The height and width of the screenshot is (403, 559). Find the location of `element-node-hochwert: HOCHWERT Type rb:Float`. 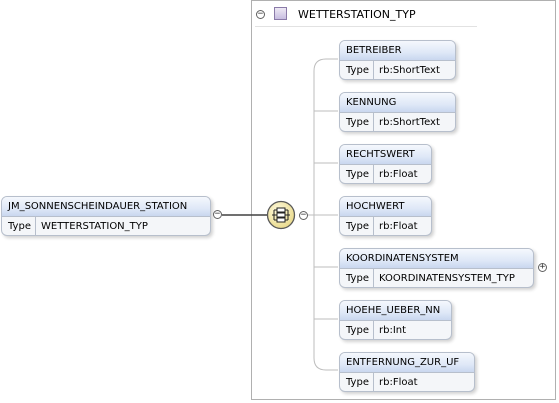

element-node-hochwert: HOCHWERT Type rb:Float is located at coordinates (385, 216).